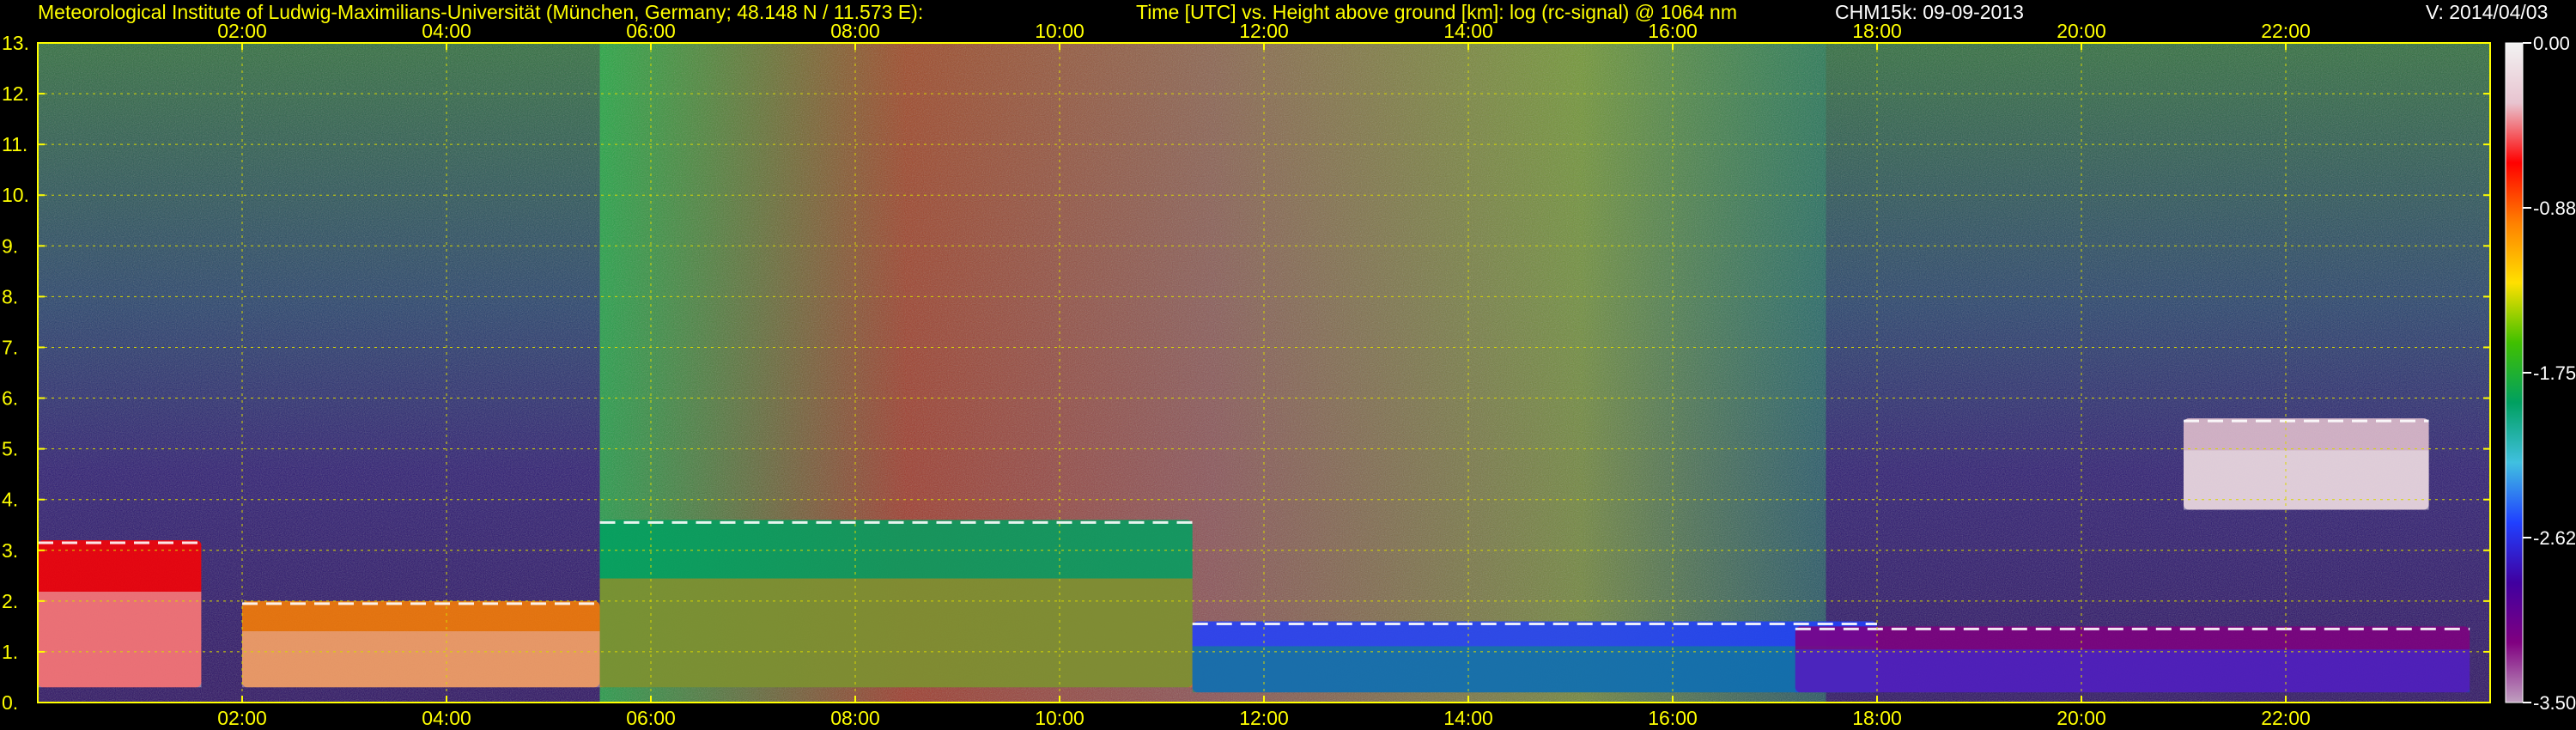 The image size is (2576, 730). I want to click on y-tick-label: 7., so click(10, 347).